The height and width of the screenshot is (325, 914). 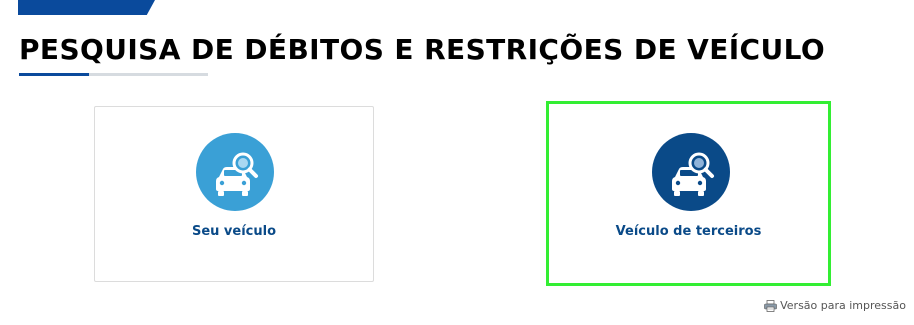 I want to click on print-version-label: Versão para impressão, so click(x=843, y=305).